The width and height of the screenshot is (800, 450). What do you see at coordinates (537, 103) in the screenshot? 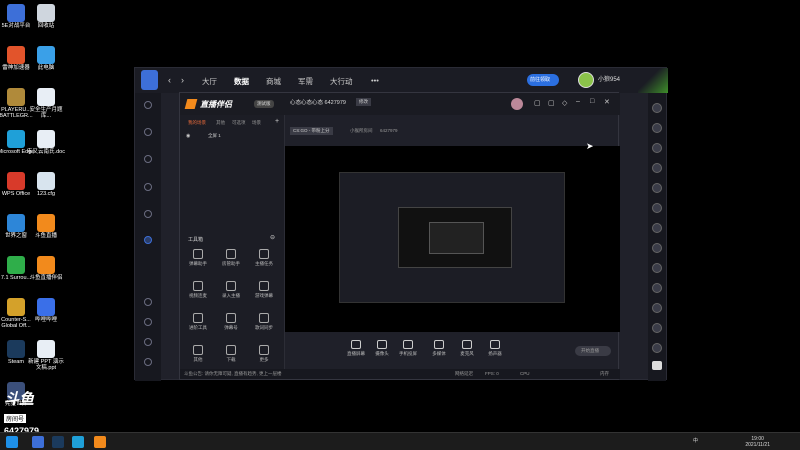
I see `gift-icon: ▢` at bounding box center [537, 103].